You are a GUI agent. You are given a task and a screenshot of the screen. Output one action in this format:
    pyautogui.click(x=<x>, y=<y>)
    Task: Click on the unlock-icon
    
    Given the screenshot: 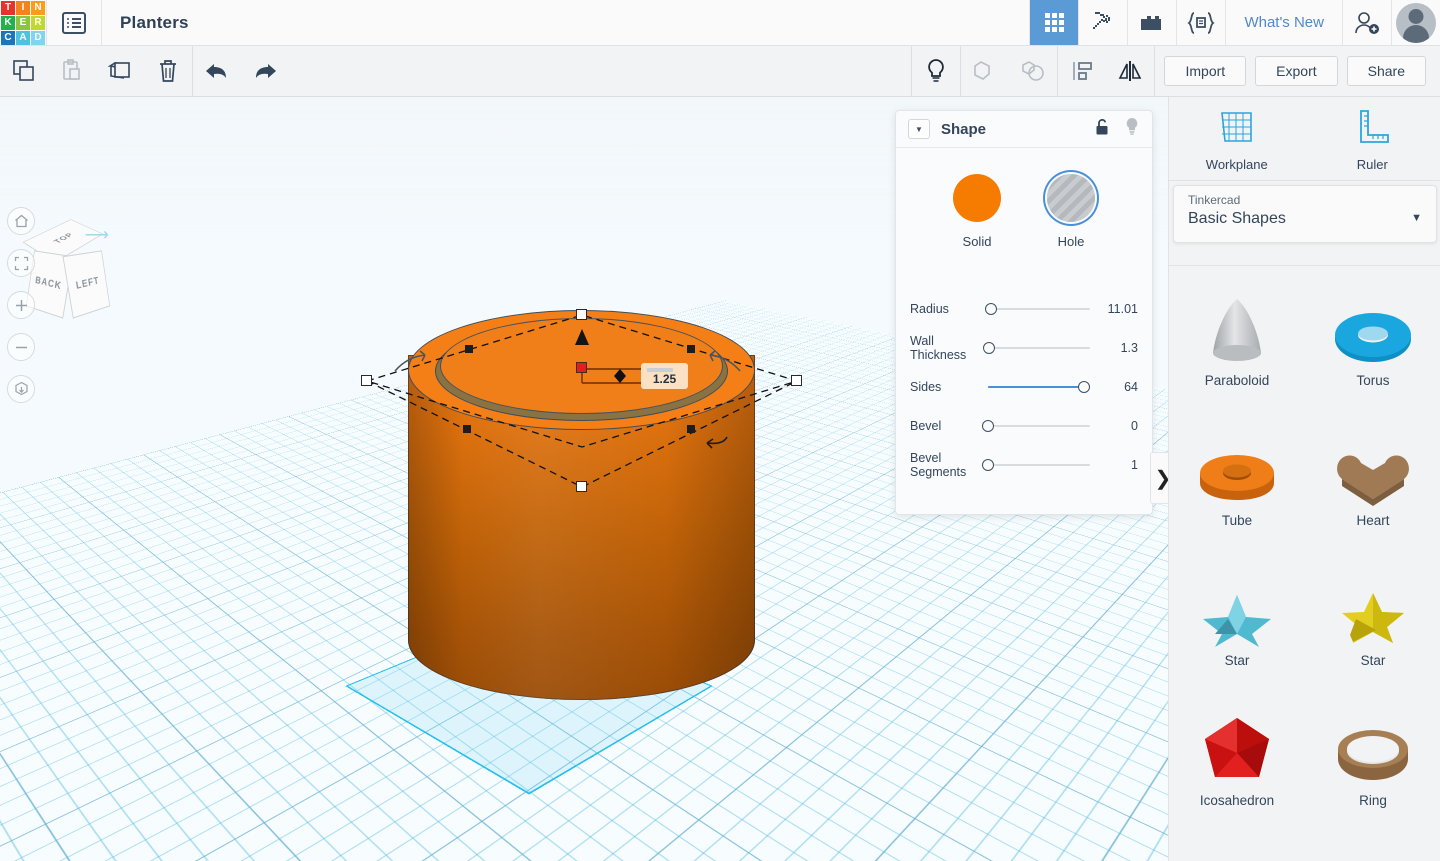 What is the action you would take?
    pyautogui.click(x=1102, y=129)
    